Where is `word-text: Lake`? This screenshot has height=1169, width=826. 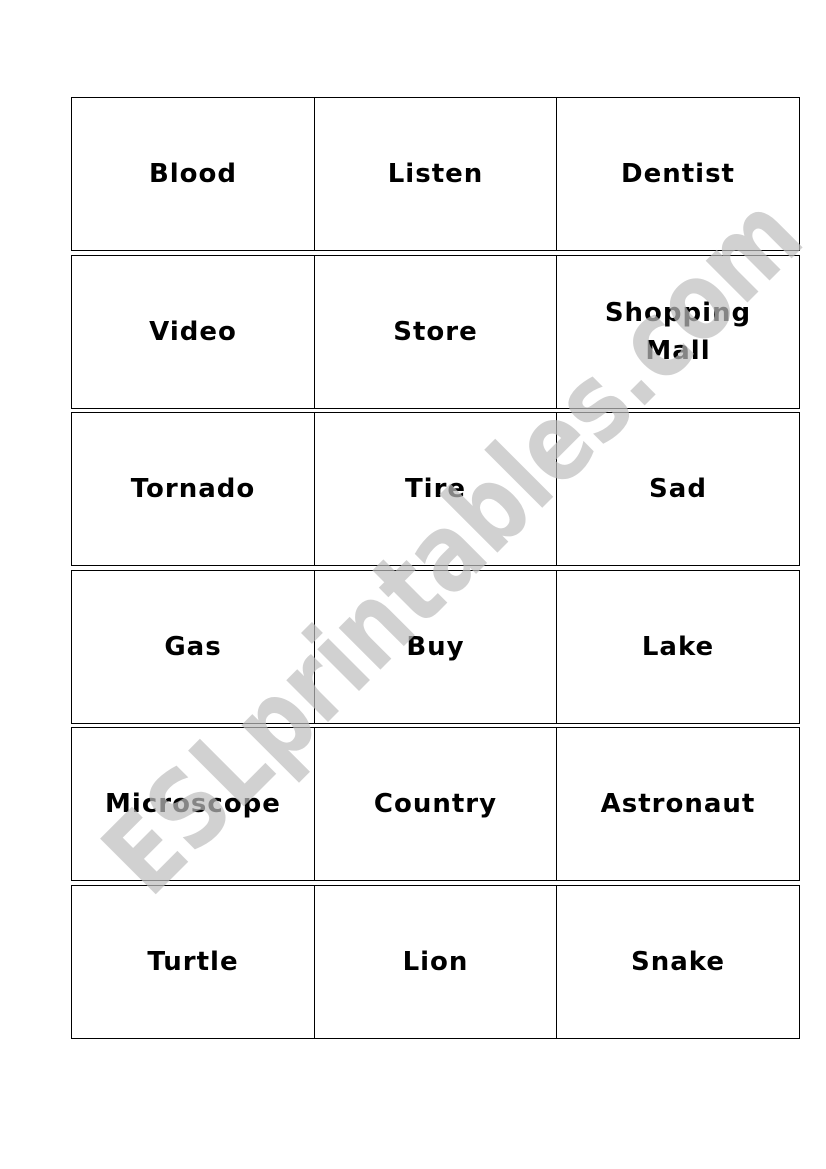
word-text: Lake is located at coordinates (678, 647).